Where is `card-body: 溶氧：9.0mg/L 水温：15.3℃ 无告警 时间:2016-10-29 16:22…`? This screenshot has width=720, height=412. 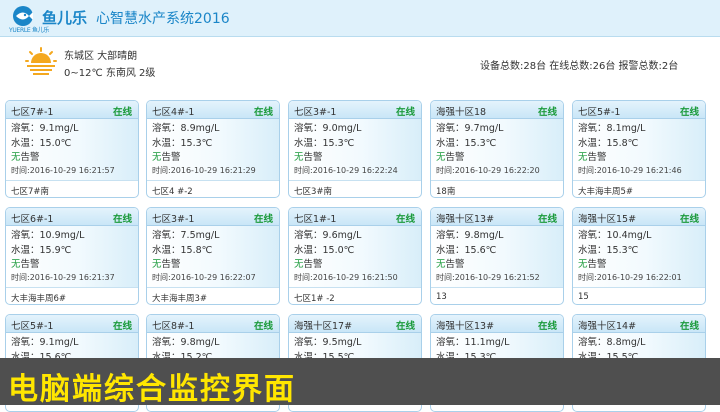
card-body: 溶氧：9.0mg/L 水温：15.3℃ 无告警 时间:2016-10-29 16:22… is located at coordinates (355, 149).